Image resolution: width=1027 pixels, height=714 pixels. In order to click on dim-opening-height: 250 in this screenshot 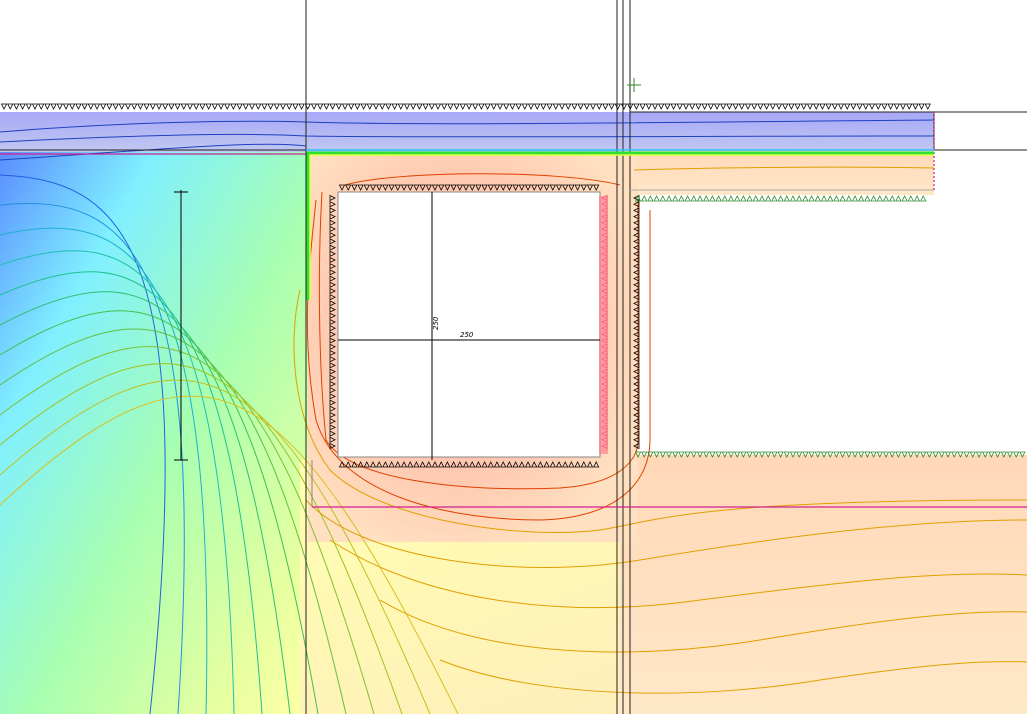, I will do `click(436, 323)`.